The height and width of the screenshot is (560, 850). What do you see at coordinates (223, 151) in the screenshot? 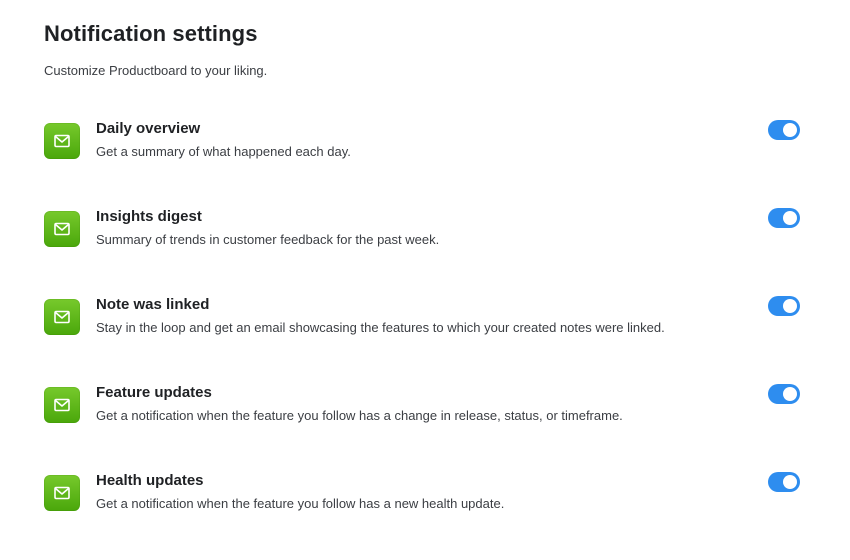
I see `setting-description: Get a summary of what happened each day.` at bounding box center [223, 151].